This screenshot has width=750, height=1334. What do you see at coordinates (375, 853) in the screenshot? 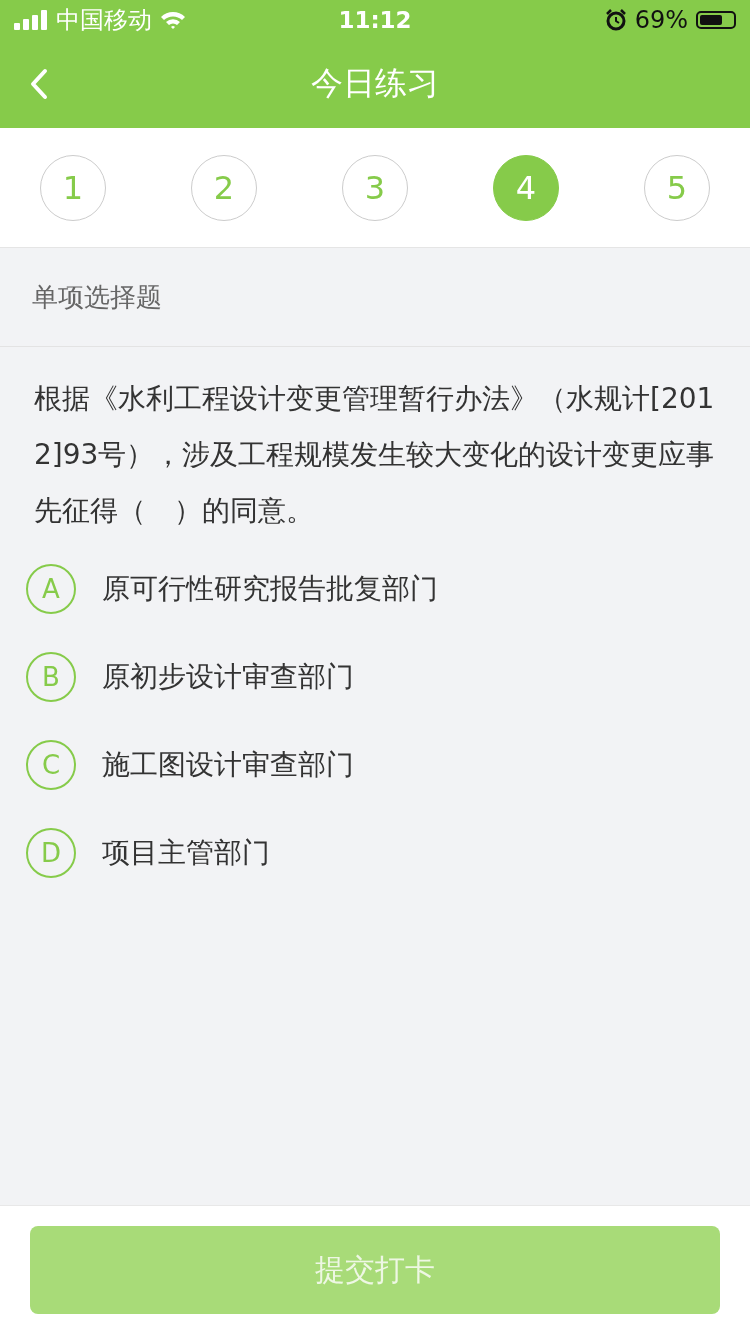
I see `answer-option: D 项目主管部门` at bounding box center [375, 853].